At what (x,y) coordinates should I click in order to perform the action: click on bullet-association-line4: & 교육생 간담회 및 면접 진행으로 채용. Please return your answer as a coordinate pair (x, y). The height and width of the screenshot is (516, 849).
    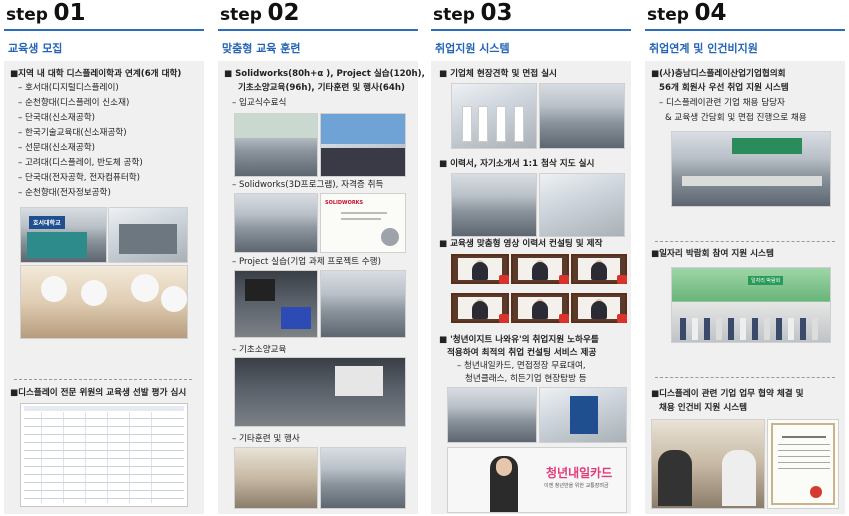
    Looking at the image, I should click on (736, 118).